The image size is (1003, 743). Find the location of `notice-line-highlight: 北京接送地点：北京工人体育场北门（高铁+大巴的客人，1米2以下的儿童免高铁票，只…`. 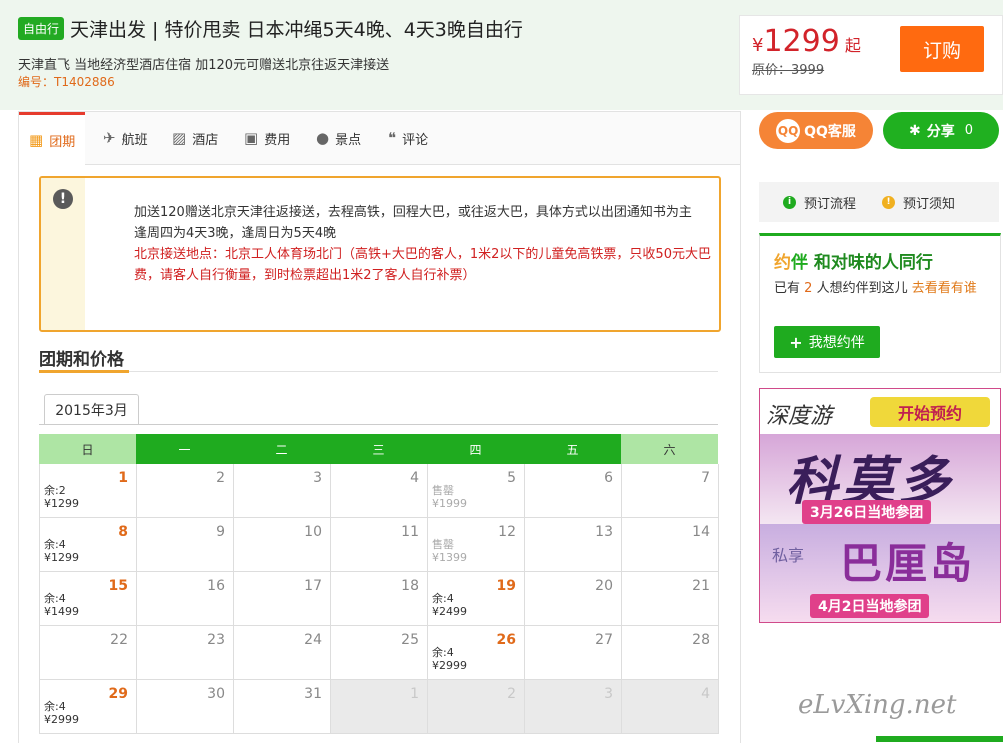

notice-line-highlight: 北京接送地点：北京工人体育场北门（高铁+大巴的客人，1米2以下的儿童免高铁票，只… is located at coordinates (422, 265).